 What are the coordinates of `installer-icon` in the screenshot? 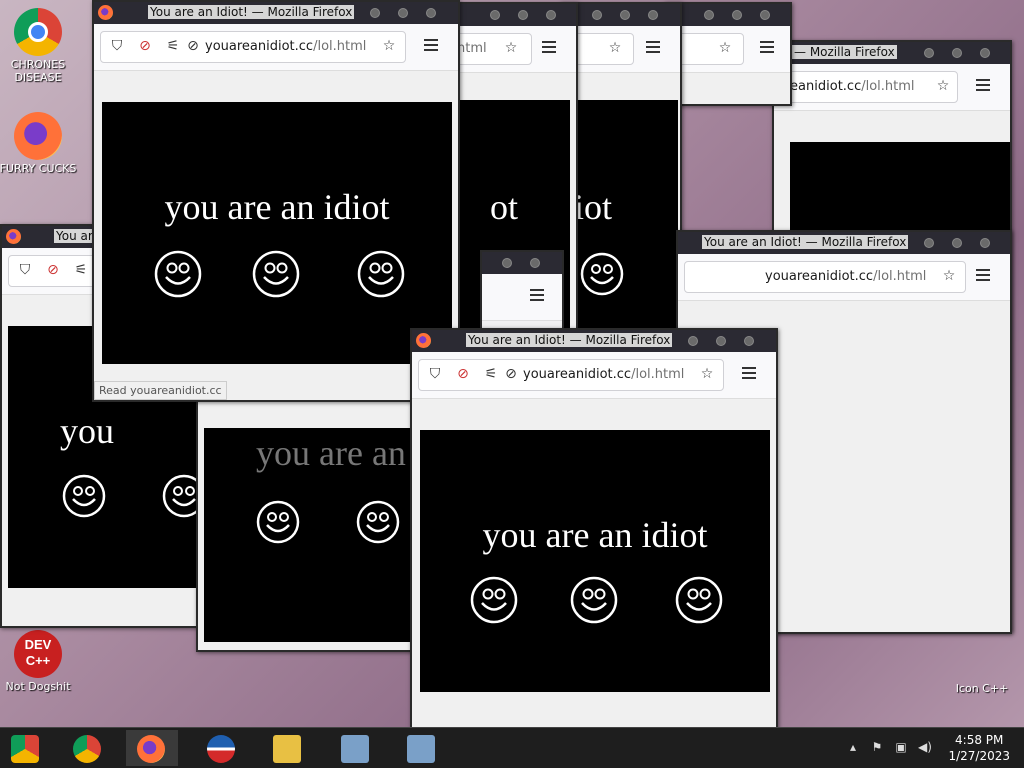 It's located at (421, 749).